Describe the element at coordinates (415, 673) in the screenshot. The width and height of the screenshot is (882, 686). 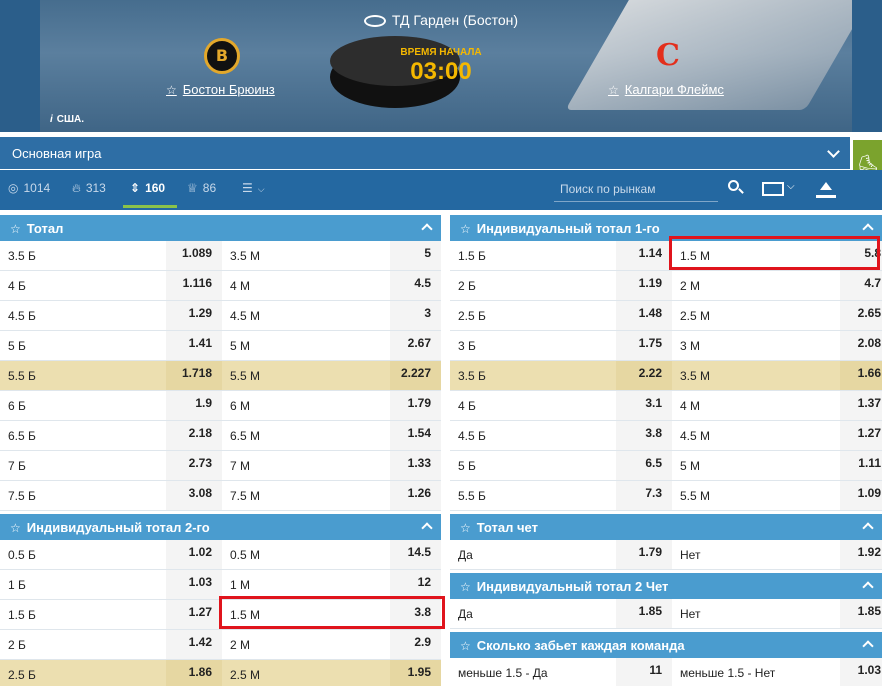
I see `odds-button: 1.95` at that location.